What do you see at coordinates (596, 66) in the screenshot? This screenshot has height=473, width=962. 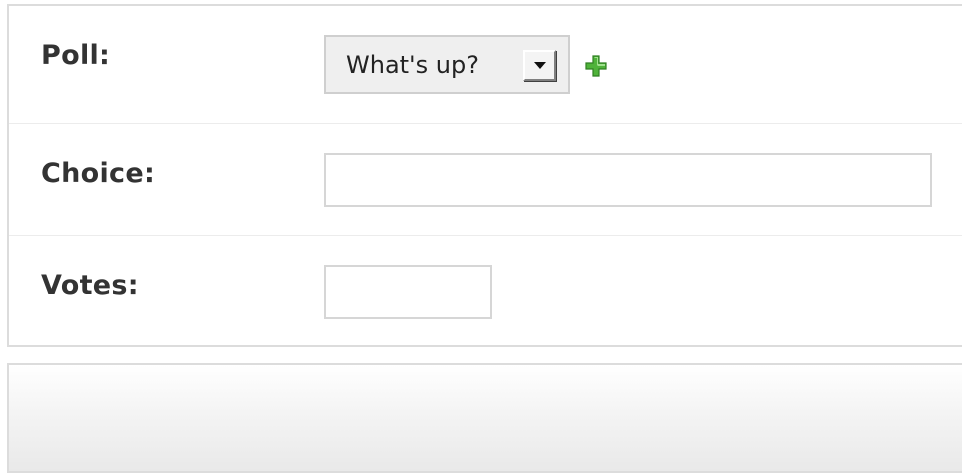 I see `plus-icon` at bounding box center [596, 66].